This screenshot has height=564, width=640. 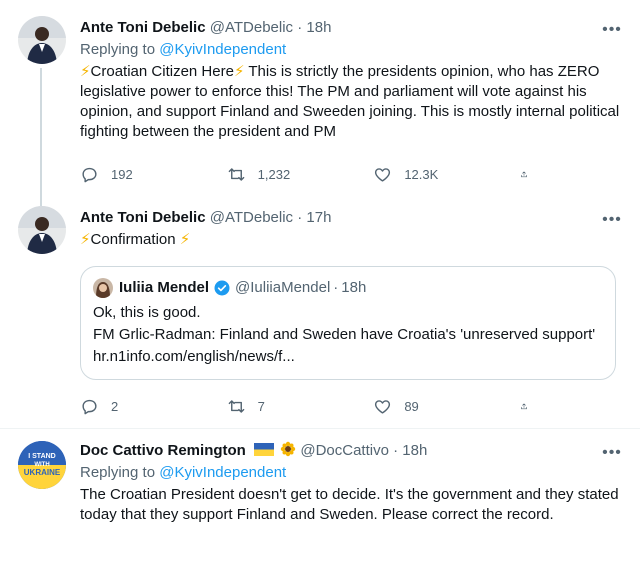 What do you see at coordinates (351, 240) in the screenshot?
I see `tweet-text: ⚡Confirmation ⚡` at bounding box center [351, 240].